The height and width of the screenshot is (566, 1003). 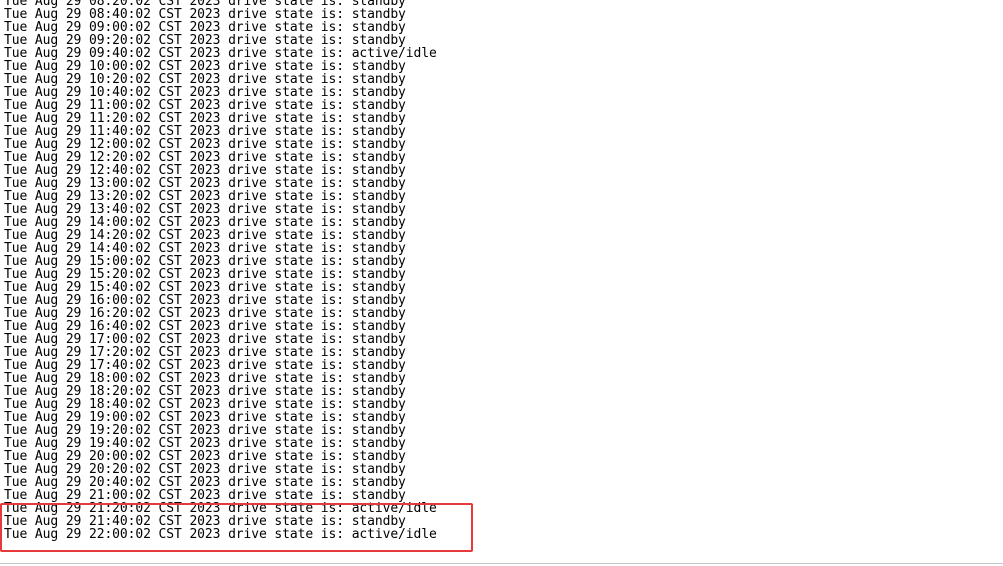 I want to click on bottom-divider, so click(x=501, y=563).